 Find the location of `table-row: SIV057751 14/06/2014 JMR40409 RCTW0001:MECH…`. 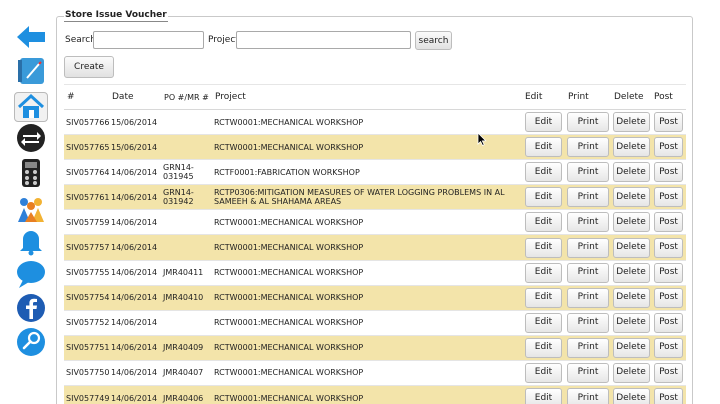

table-row: SIV057751 14/06/2014 JMR40409 RCTW0001:MECH… is located at coordinates (375, 348).